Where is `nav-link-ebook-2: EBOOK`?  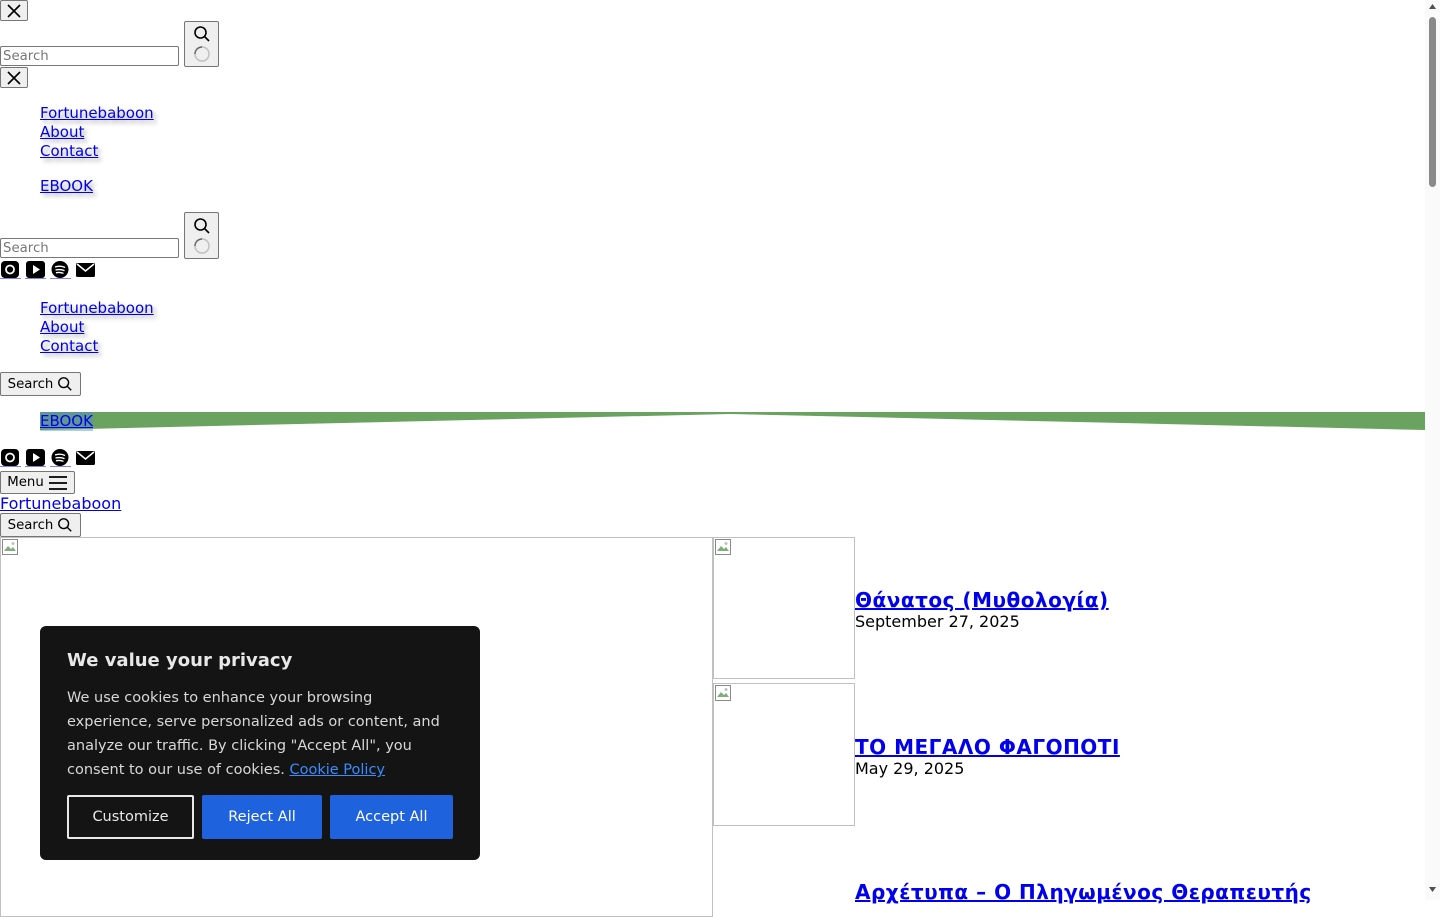 nav-link-ebook-2: EBOOK is located at coordinates (66, 421).